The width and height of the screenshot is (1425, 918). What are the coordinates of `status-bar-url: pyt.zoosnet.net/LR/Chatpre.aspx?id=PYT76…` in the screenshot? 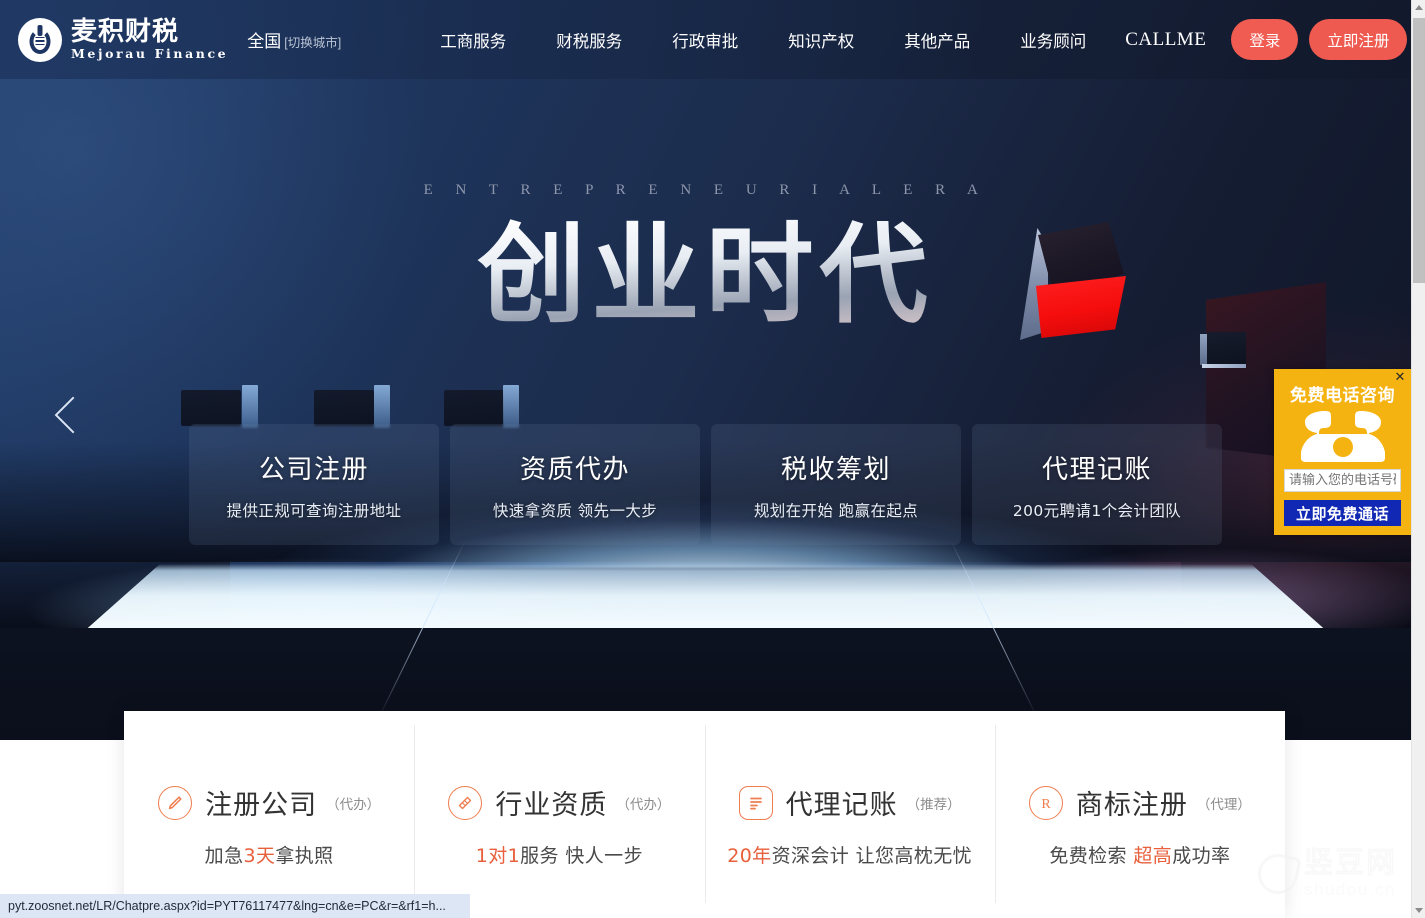 It's located at (227, 906).